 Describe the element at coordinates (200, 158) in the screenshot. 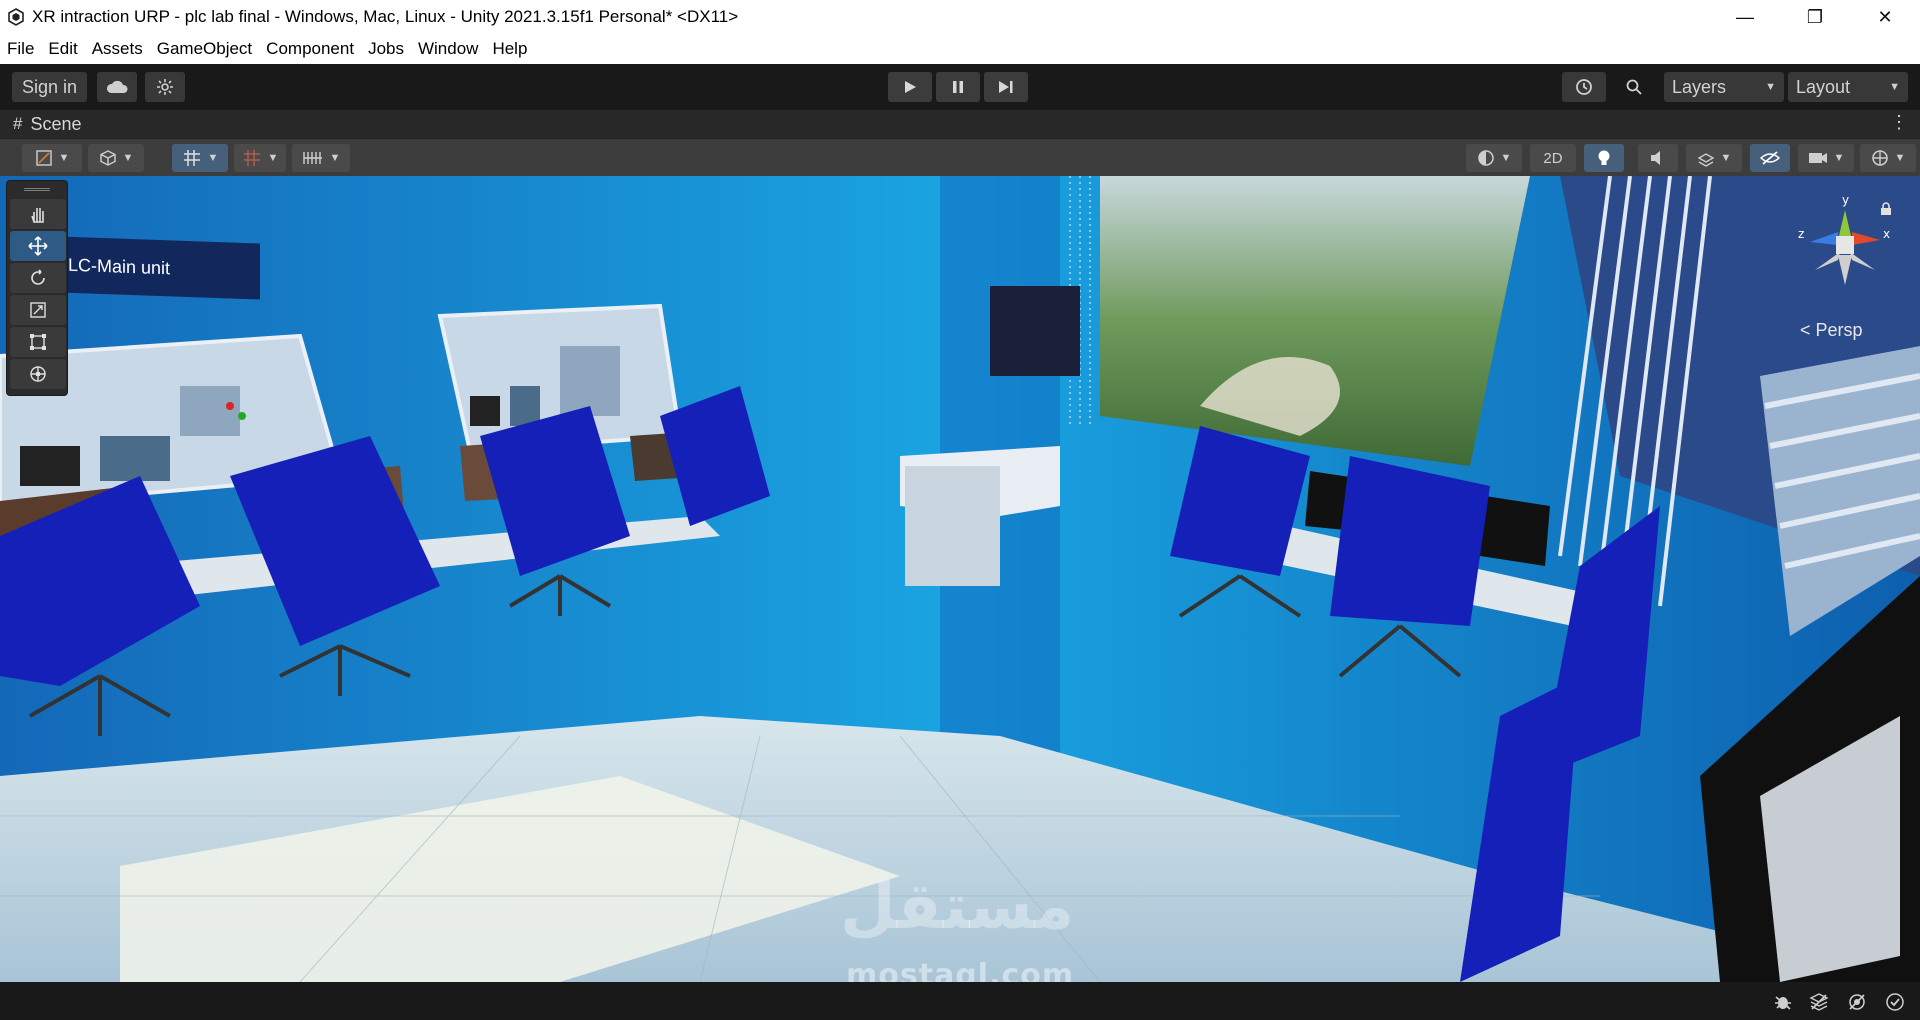

I see `grid-snapping-toggle: ▼` at that location.